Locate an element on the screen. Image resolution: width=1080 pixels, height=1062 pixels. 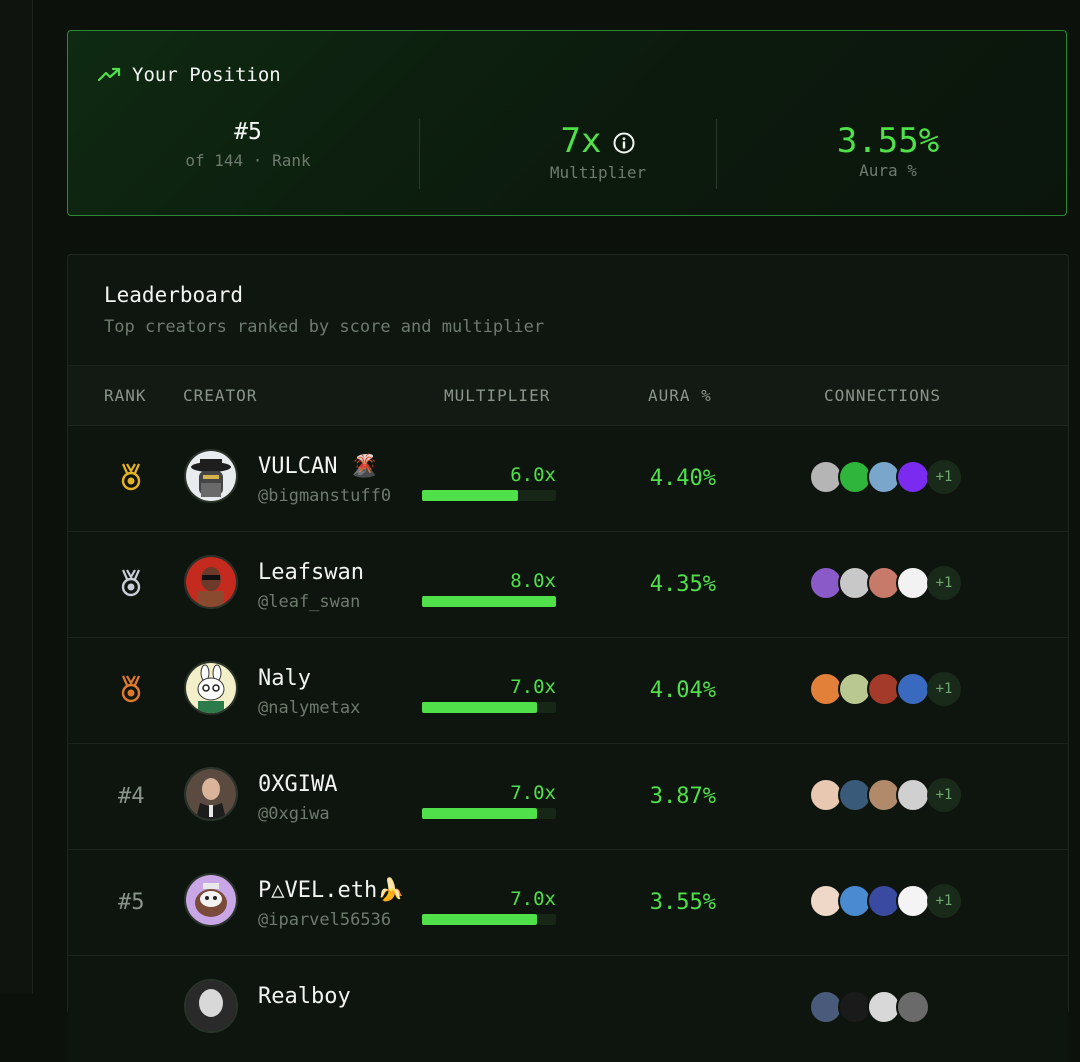
table-row: VULCAN 🌋 @bigmanstuff0 6.0x 4.40% +1 is located at coordinates (568, 478).